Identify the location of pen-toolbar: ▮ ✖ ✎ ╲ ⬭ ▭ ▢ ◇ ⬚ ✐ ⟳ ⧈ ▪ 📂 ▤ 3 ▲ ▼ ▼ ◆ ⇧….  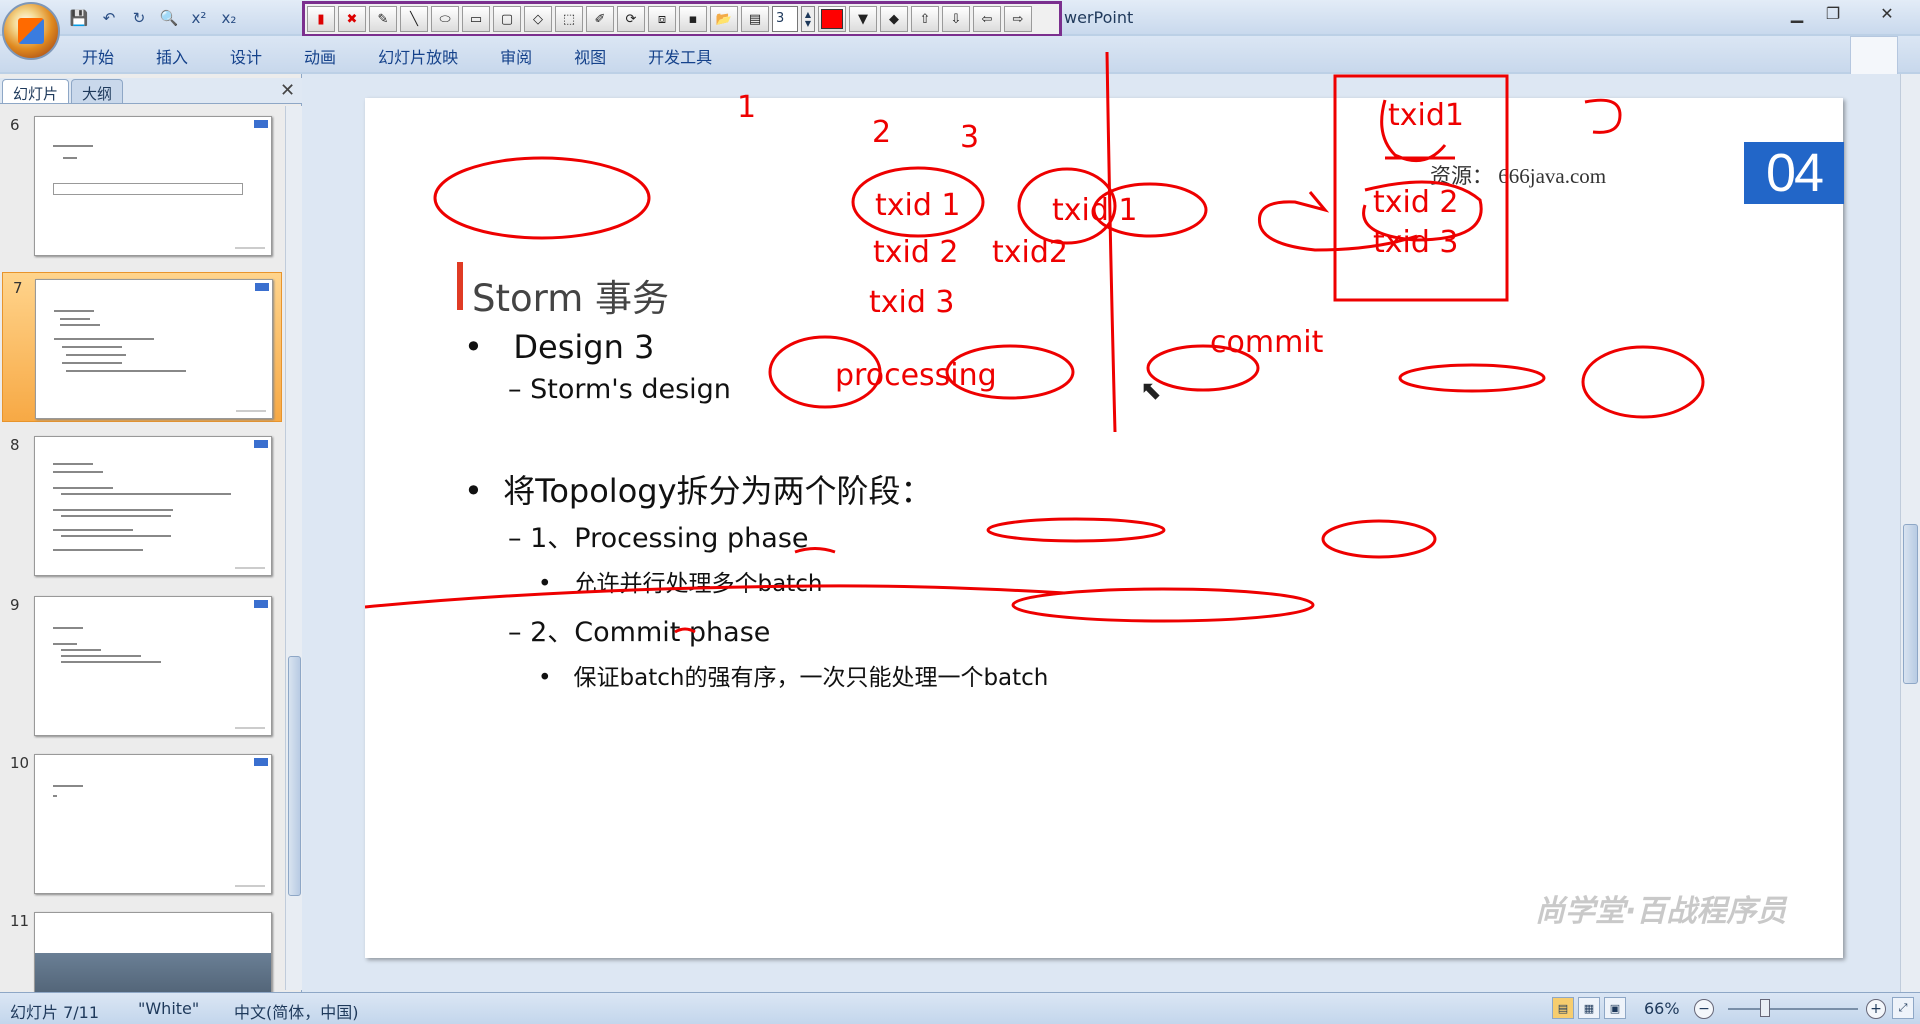
(682, 19).